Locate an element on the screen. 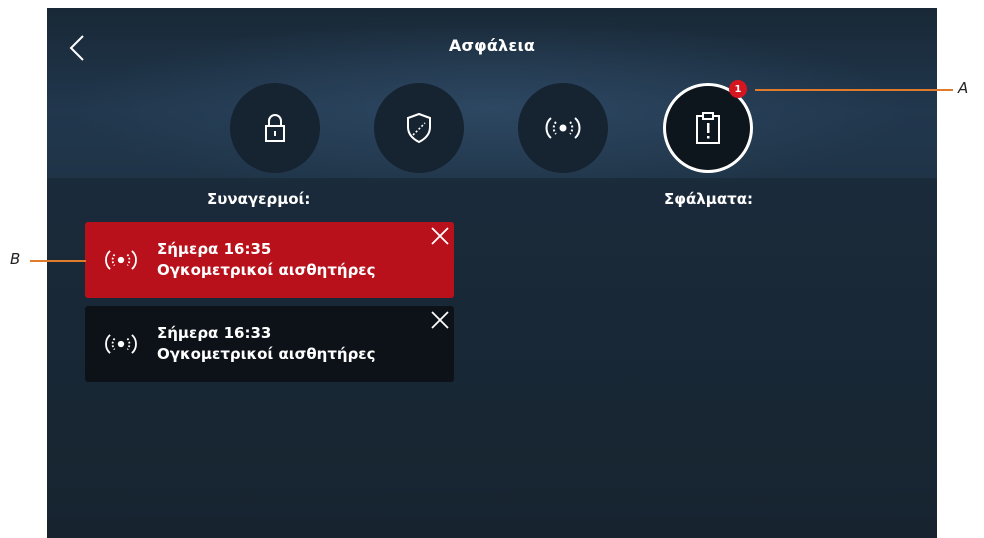 The height and width of the screenshot is (538, 984). faults-section-title: Σφάλματα: is located at coordinates (708, 199).